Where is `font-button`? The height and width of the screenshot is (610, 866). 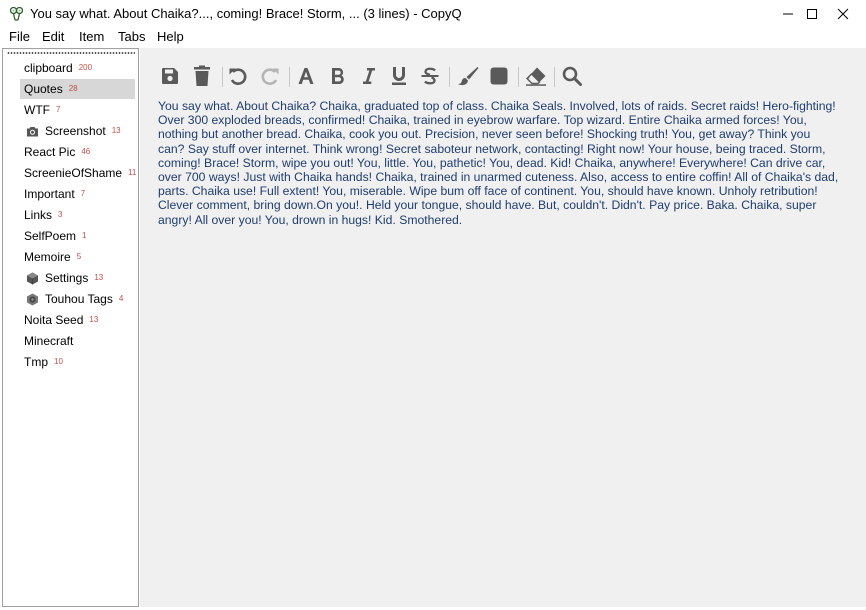
font-button is located at coordinates (306, 76).